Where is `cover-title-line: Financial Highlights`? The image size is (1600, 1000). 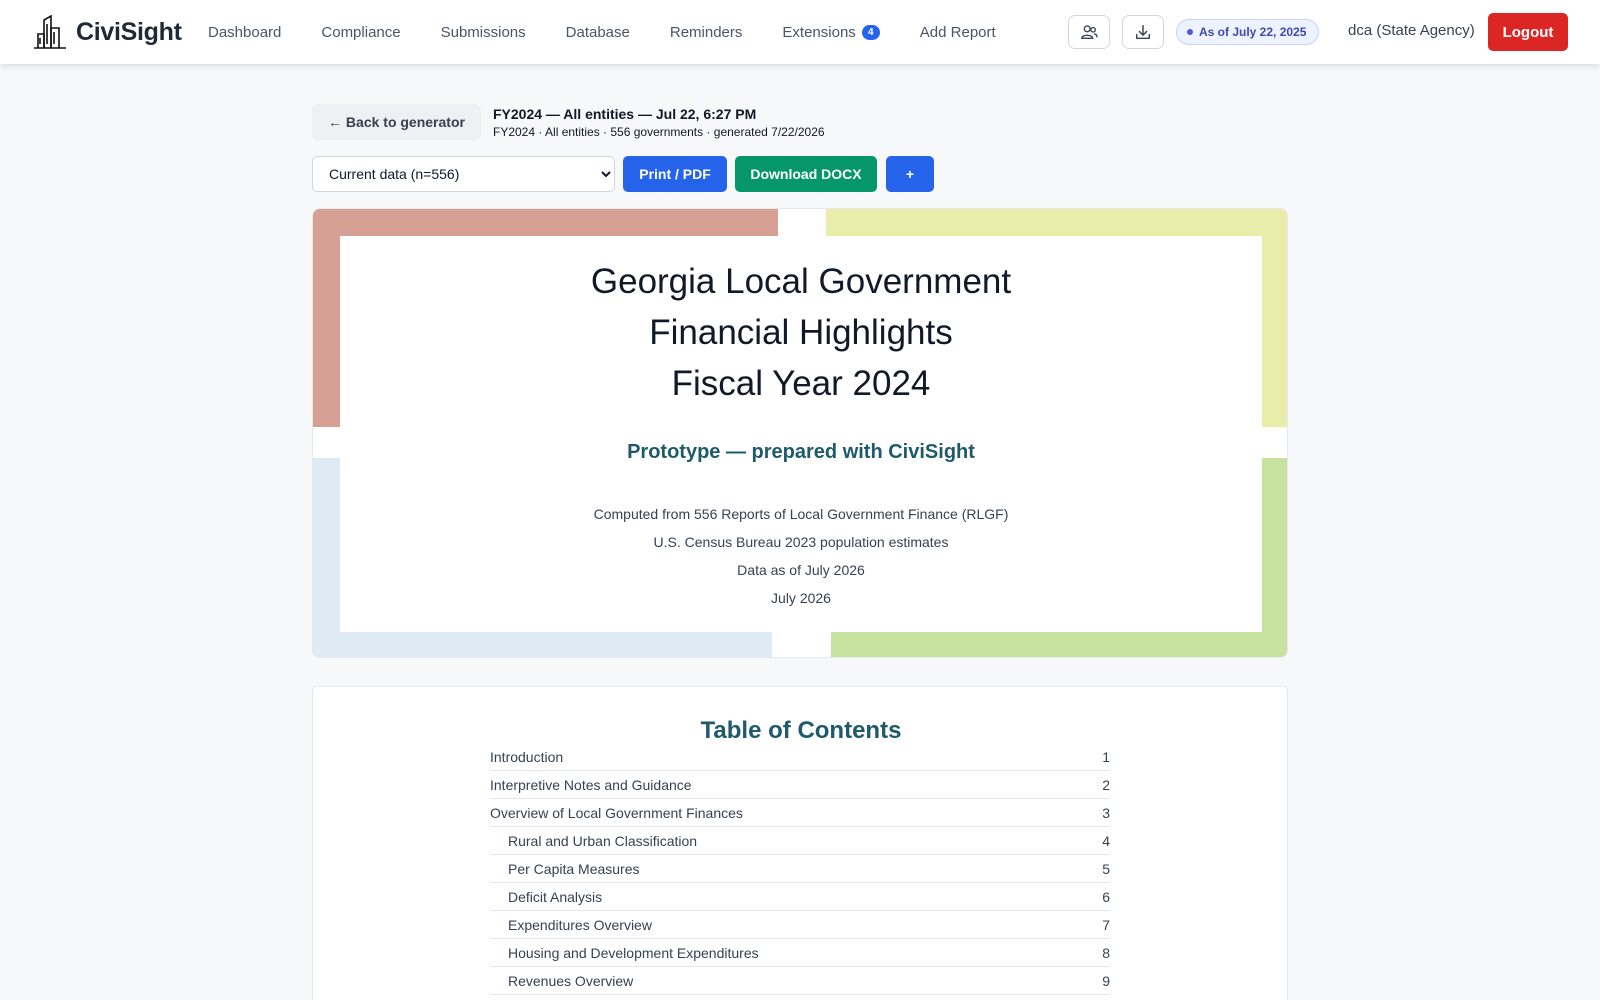
cover-title-line: Financial Highlights is located at coordinates (801, 332).